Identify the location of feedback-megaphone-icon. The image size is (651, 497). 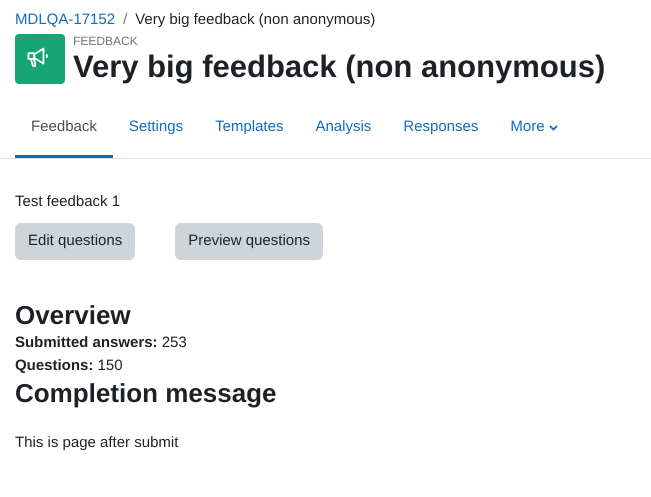
(40, 59).